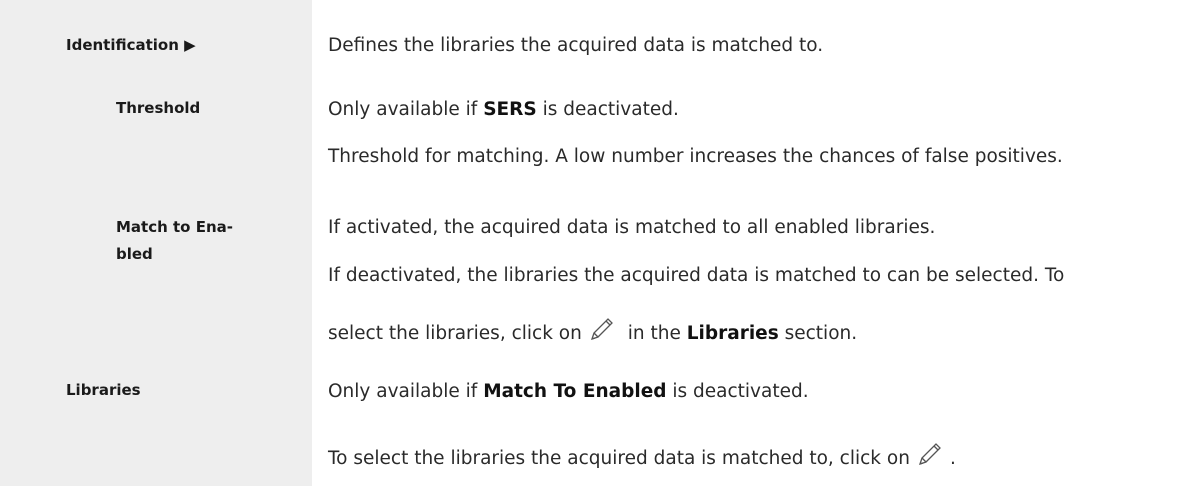 The width and height of the screenshot is (1188, 486). I want to click on term-identification: Identification ▶, so click(131, 45).